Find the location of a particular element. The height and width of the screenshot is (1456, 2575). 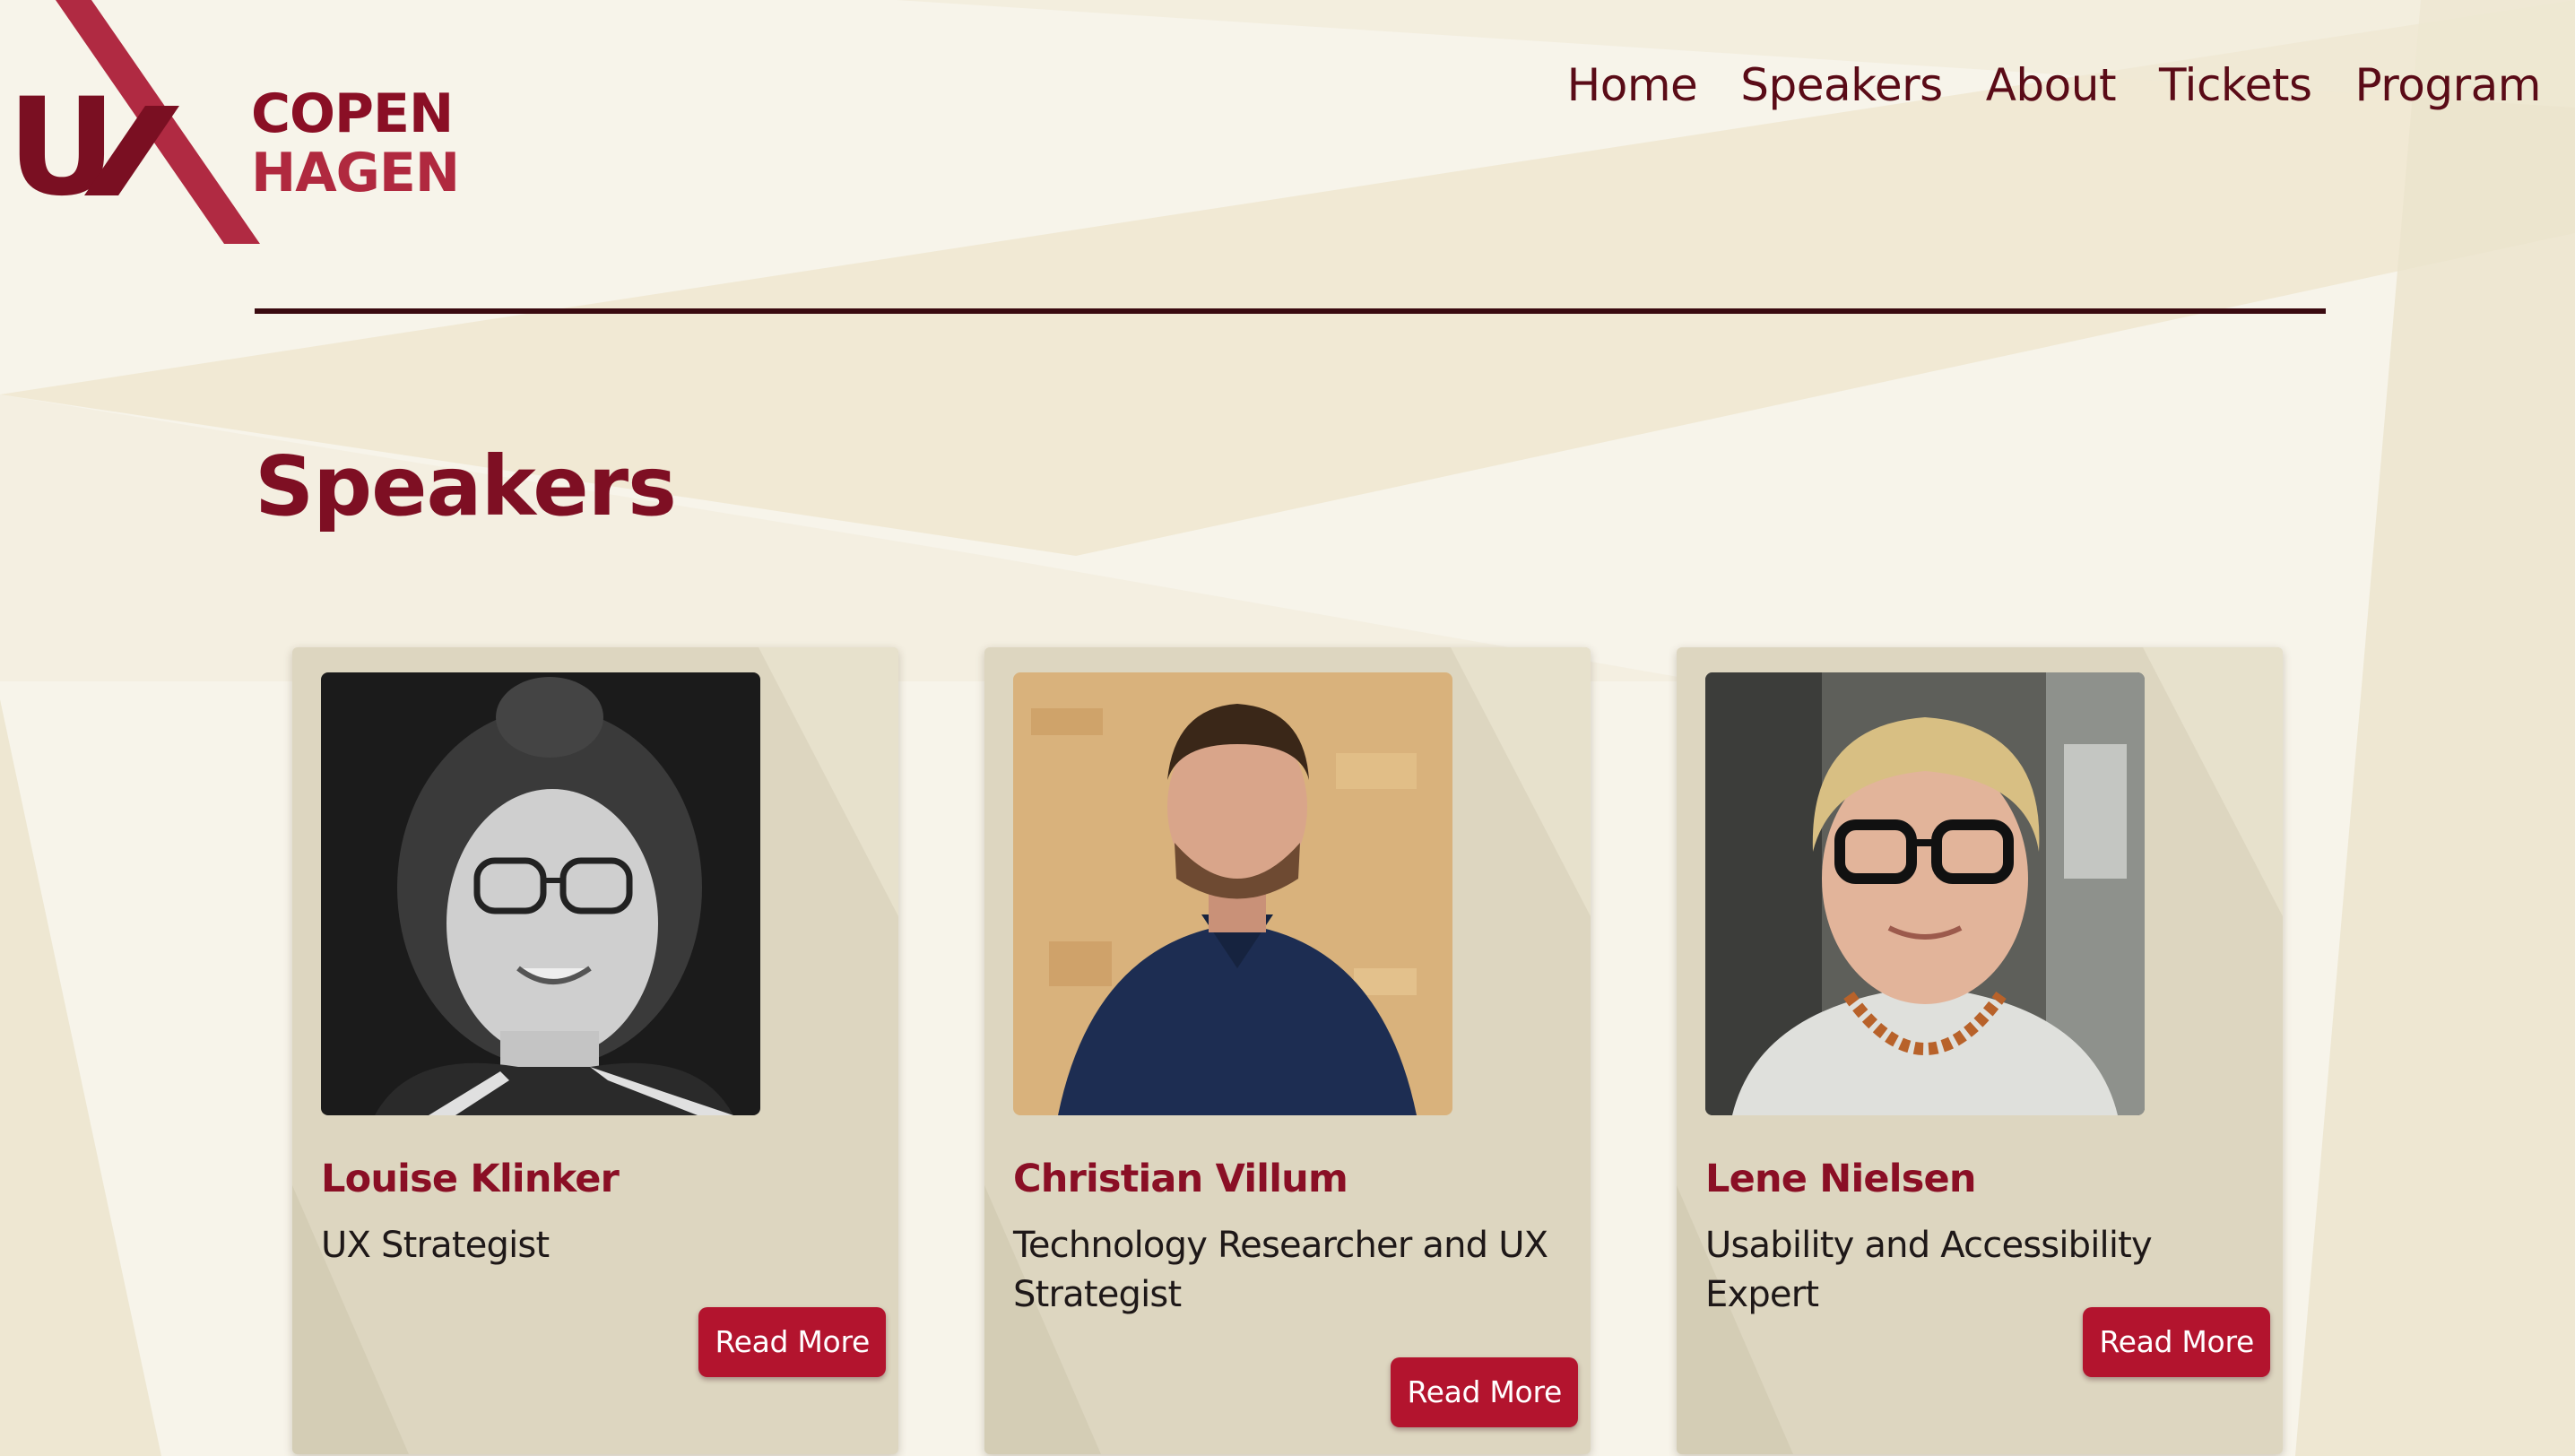

speaker-role: Usability and Accessibility Expert is located at coordinates (1929, 1270).